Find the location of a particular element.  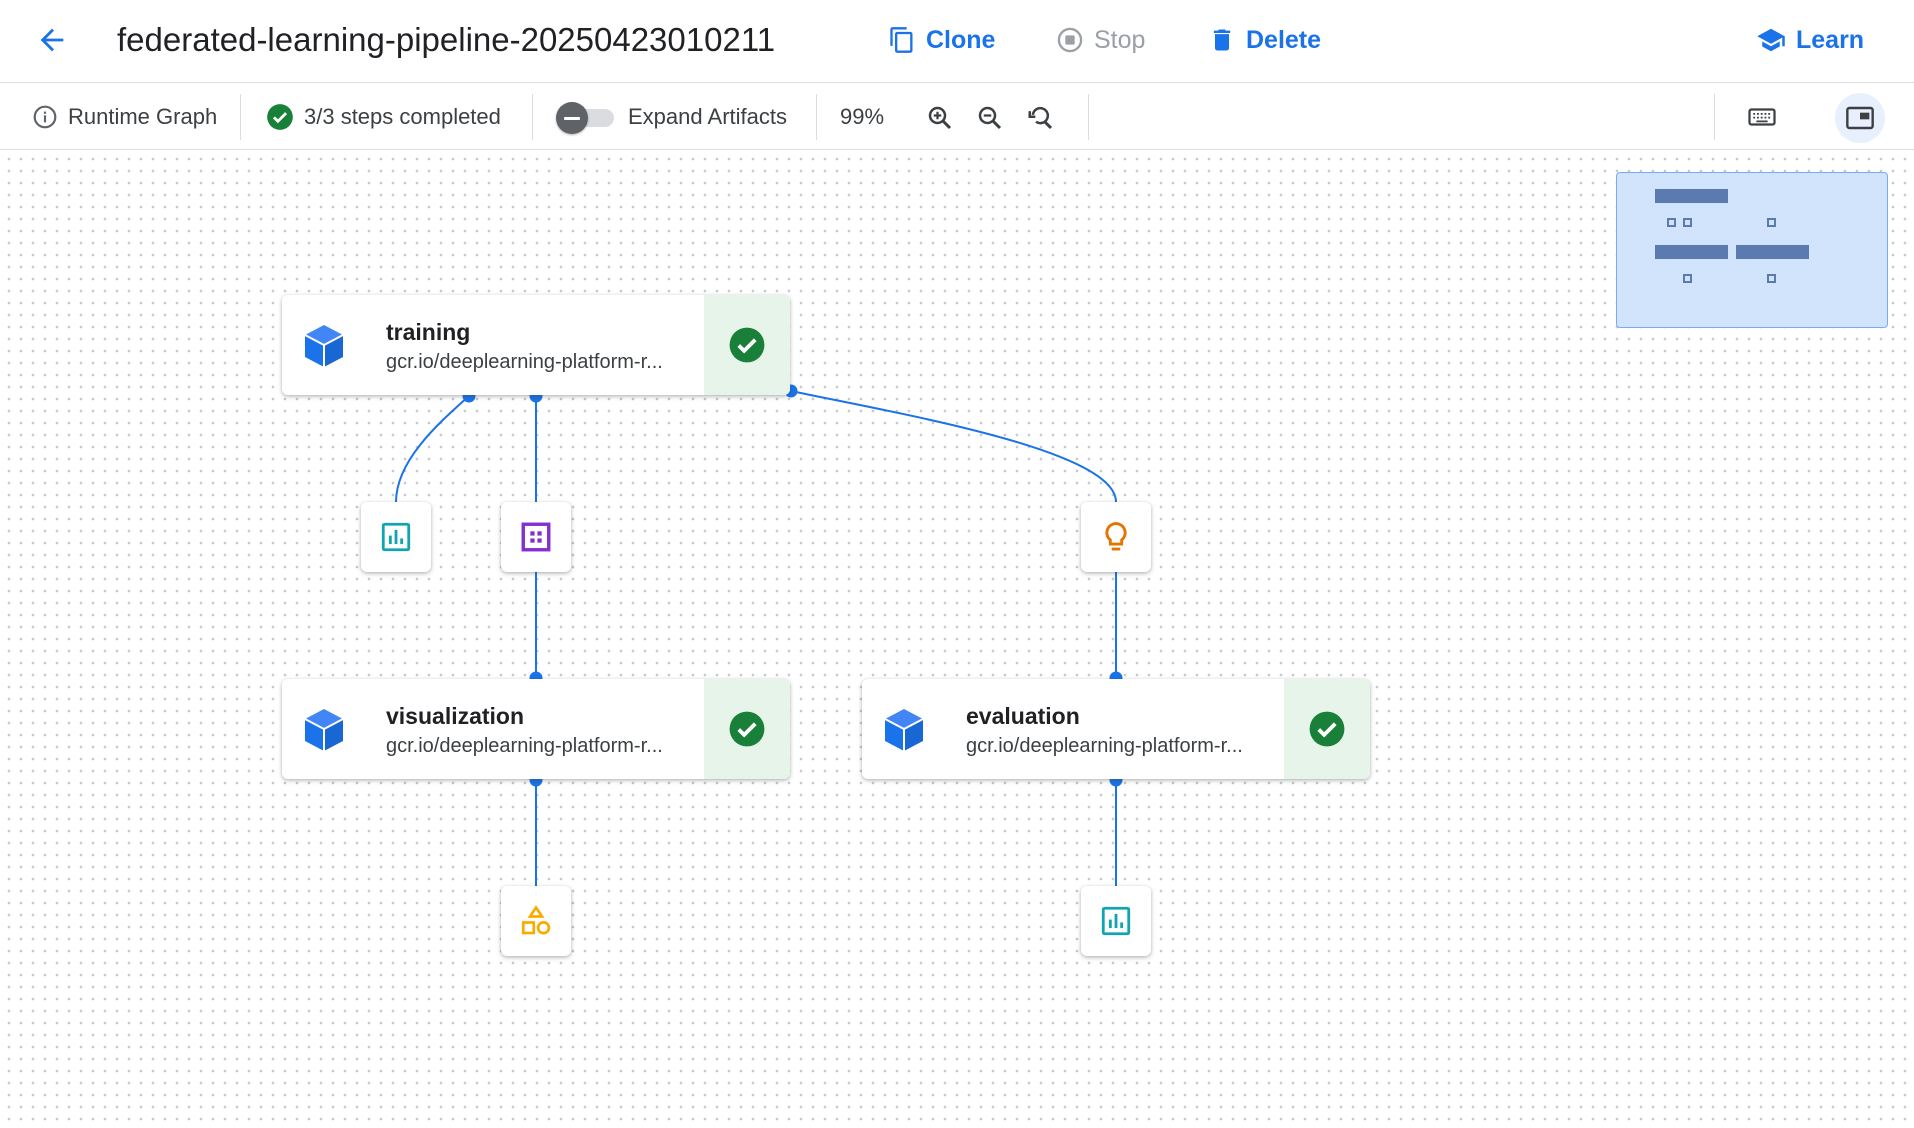

zoom-level: 99% is located at coordinates (862, 117).